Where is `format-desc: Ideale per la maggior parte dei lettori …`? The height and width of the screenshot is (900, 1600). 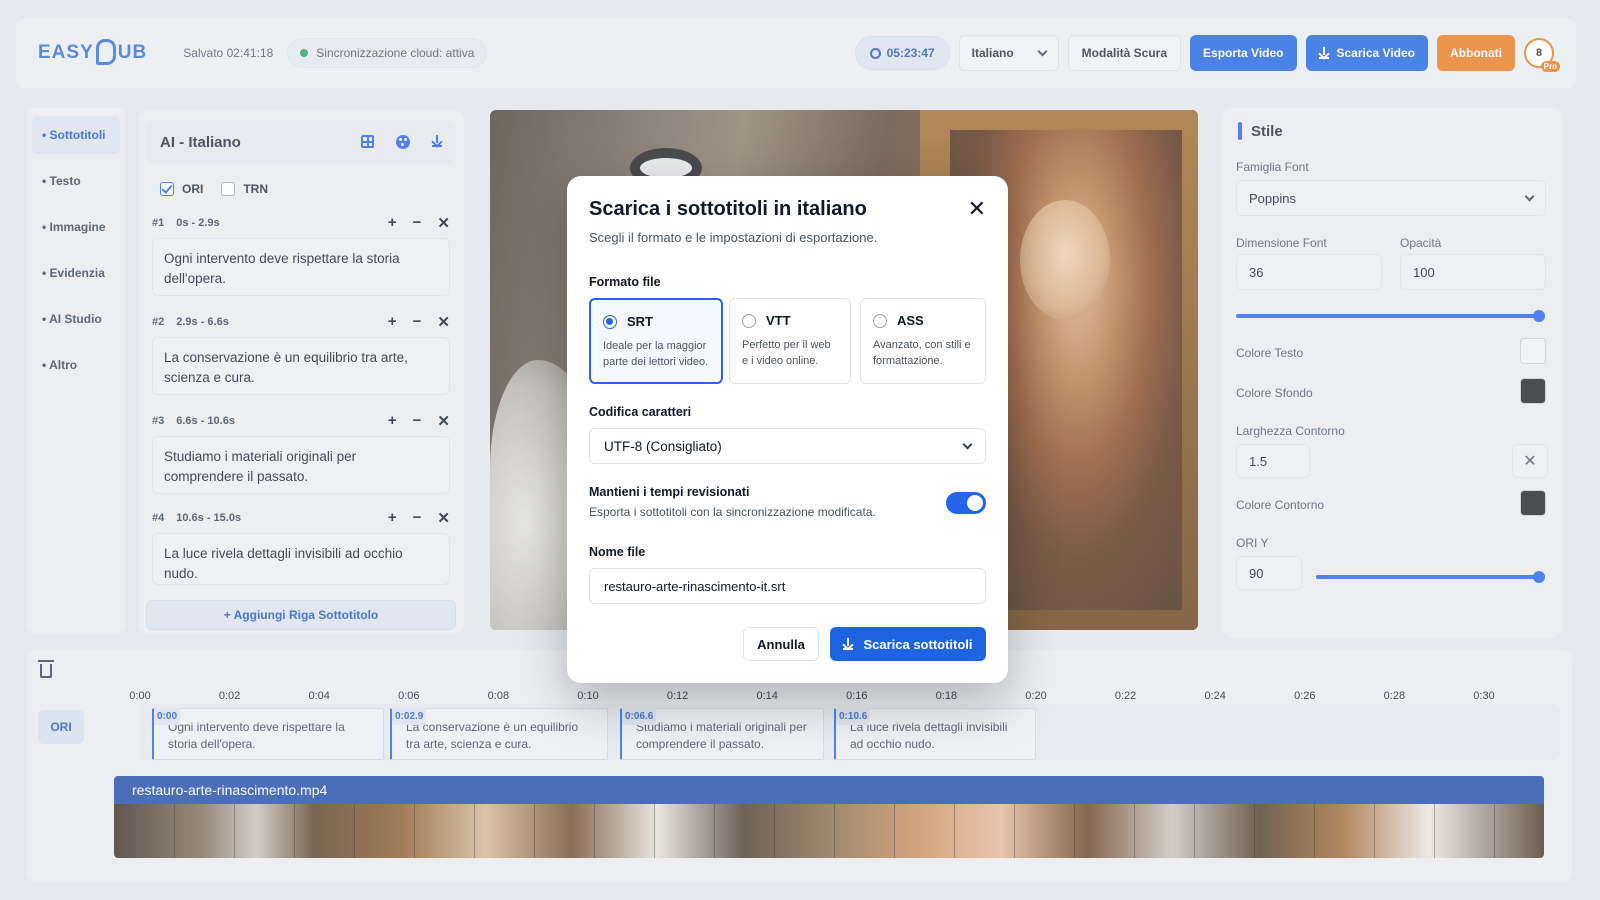 format-desc: Ideale per la maggior parte dei lettori … is located at coordinates (656, 354).